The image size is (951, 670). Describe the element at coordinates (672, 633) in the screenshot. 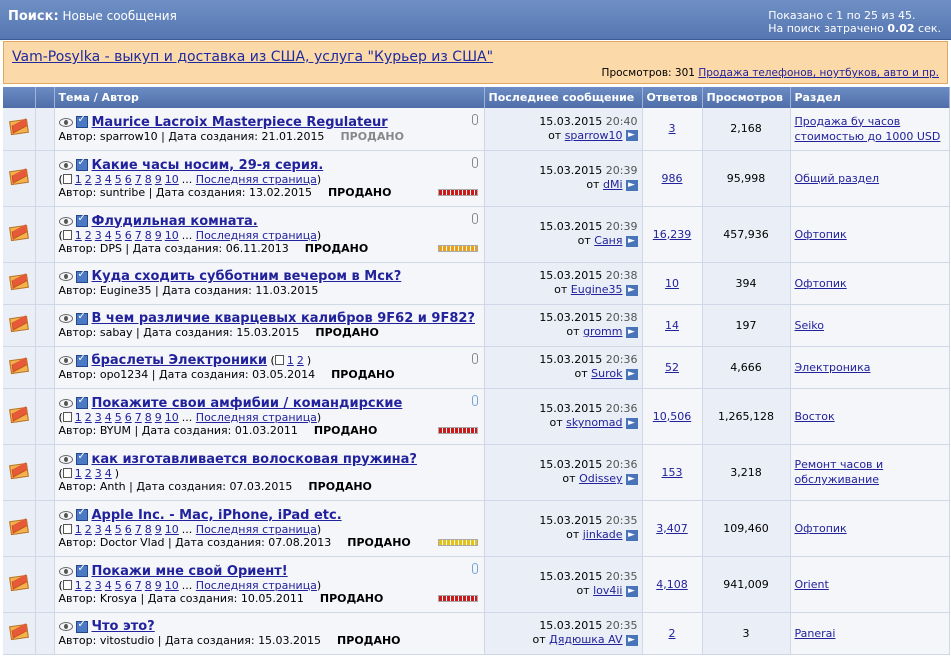

I see `replies-count-link: 2` at that location.